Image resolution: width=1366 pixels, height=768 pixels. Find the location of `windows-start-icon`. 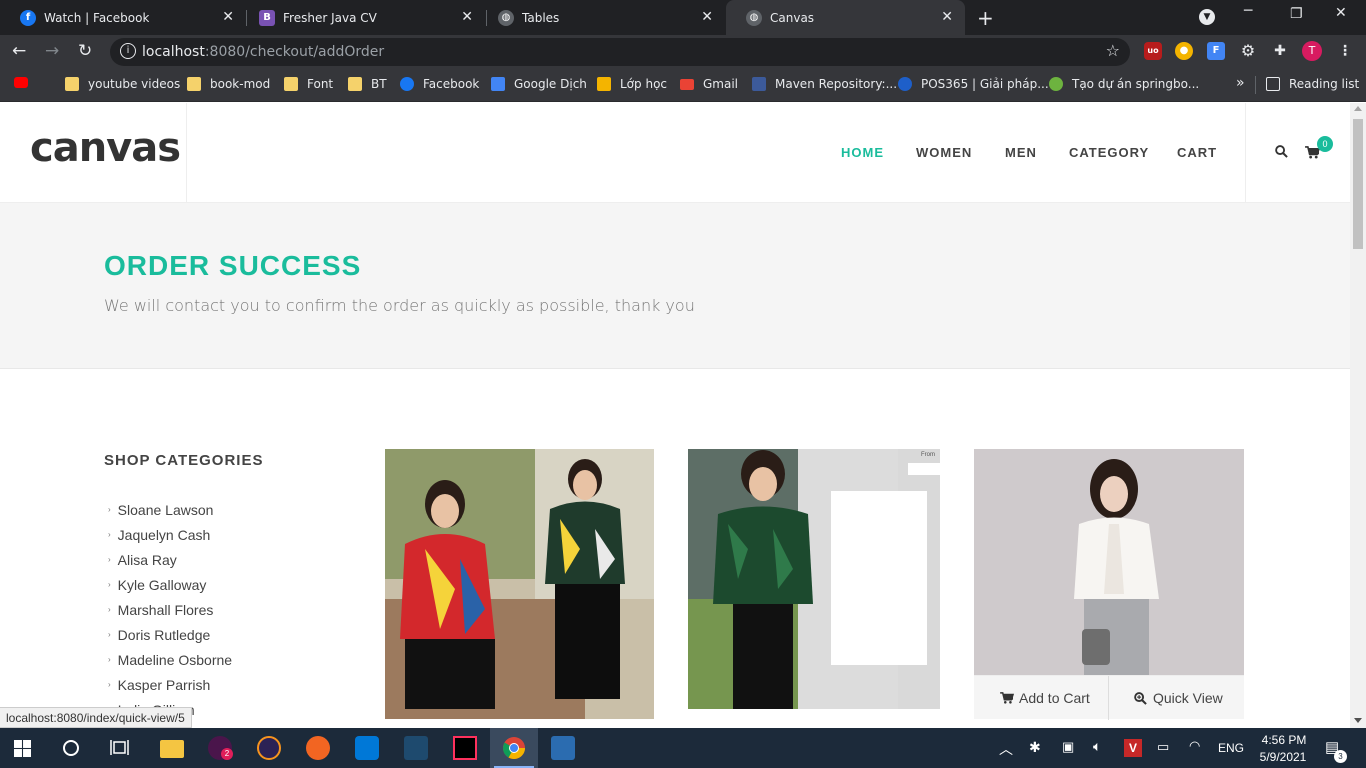

windows-start-icon is located at coordinates (22, 748).